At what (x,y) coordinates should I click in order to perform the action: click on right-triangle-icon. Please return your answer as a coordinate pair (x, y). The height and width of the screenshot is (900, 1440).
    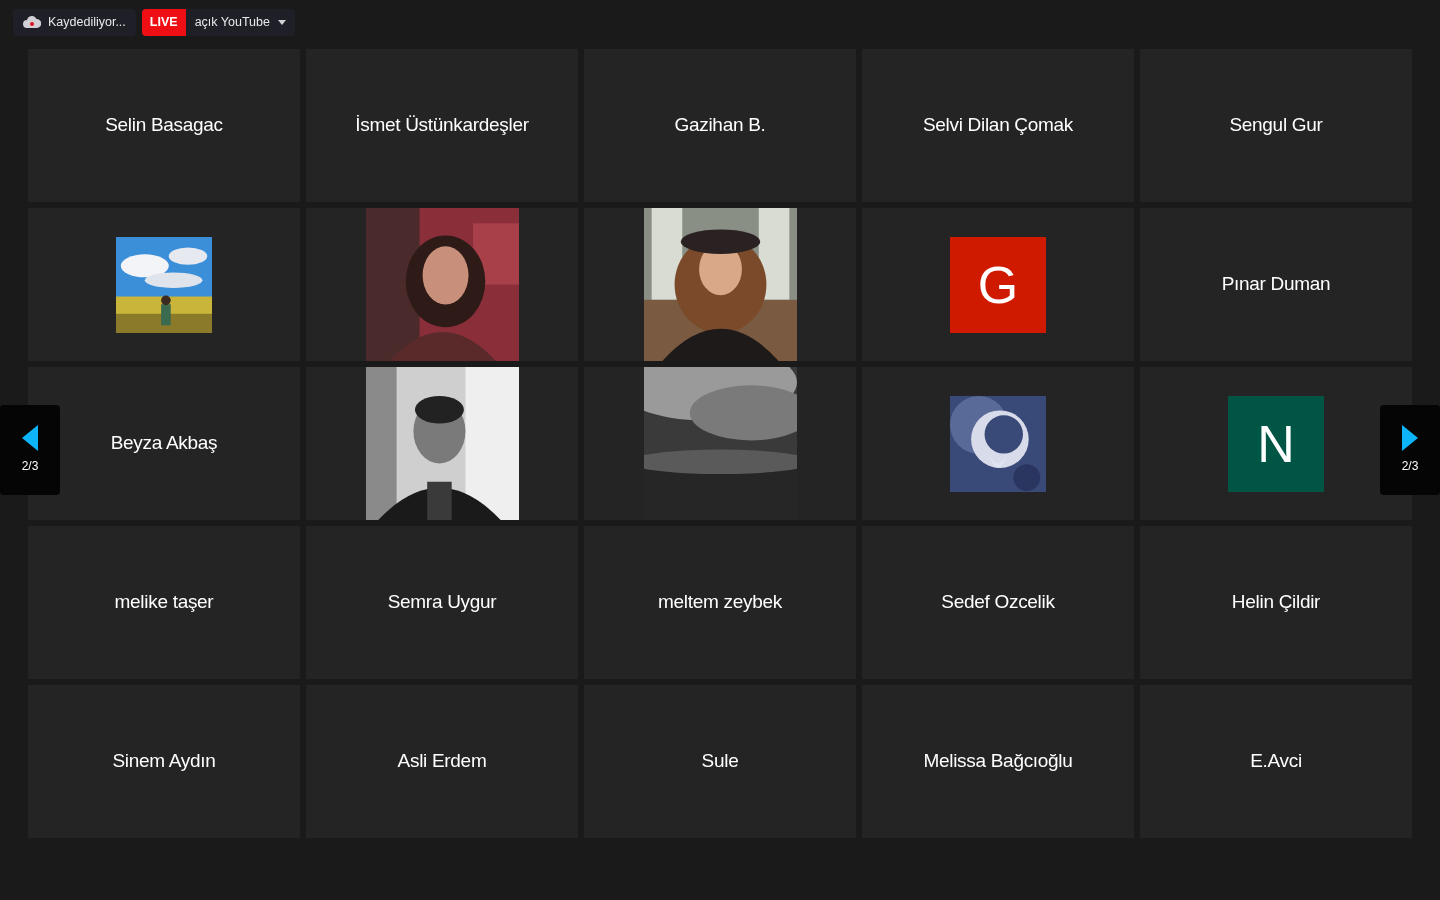
    Looking at the image, I should click on (1410, 438).